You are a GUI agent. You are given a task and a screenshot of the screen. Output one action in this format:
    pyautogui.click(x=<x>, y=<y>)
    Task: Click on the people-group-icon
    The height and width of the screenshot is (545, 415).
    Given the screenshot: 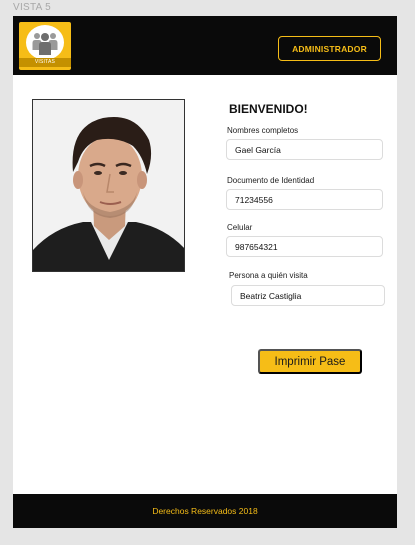 What is the action you would take?
    pyautogui.click(x=45, y=42)
    